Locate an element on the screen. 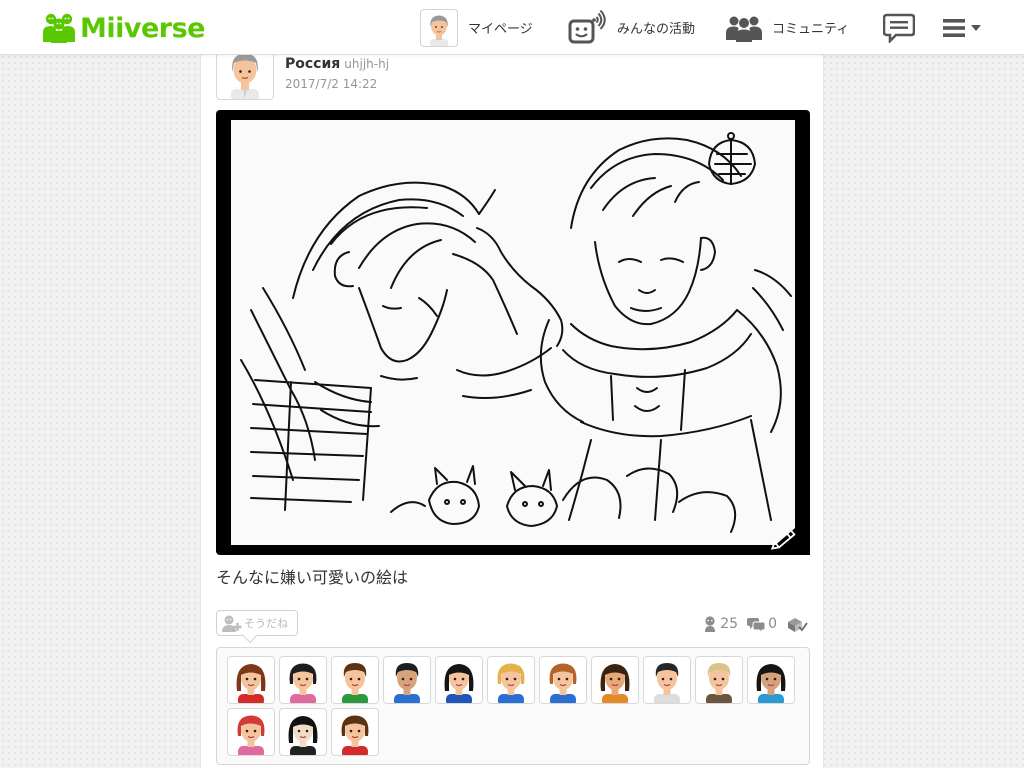 Image resolution: width=1024 pixels, height=768 pixels. author-id: uhjjh-hj is located at coordinates (367, 64).